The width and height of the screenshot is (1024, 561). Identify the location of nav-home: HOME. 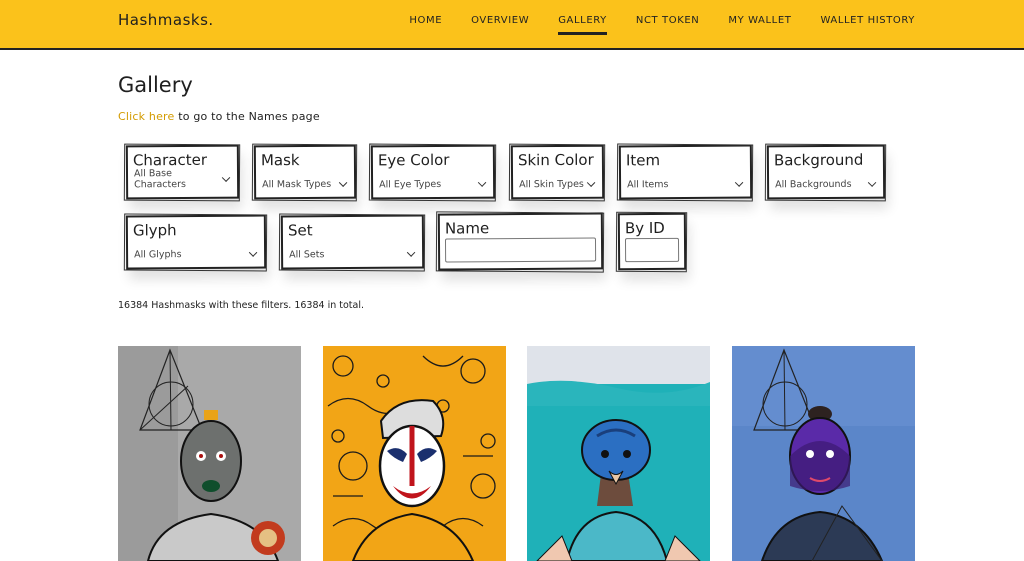
(425, 25).